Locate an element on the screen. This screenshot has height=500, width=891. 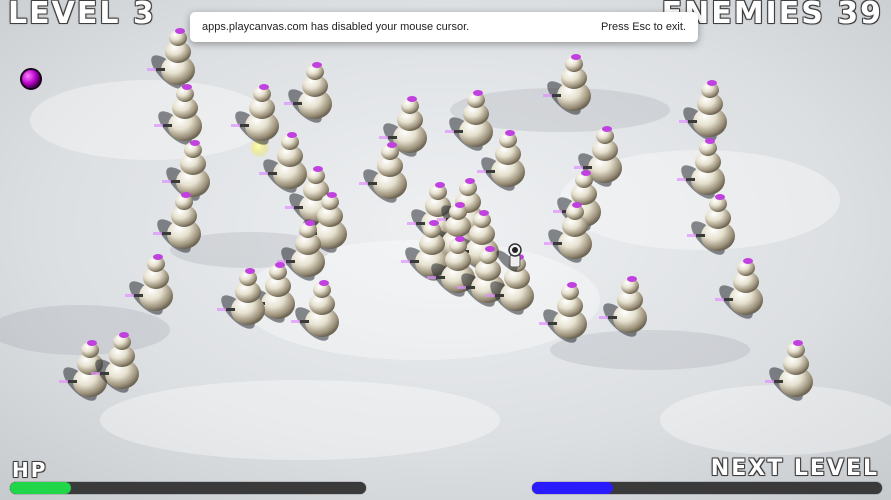
hp-bar-fill is located at coordinates (40, 488).